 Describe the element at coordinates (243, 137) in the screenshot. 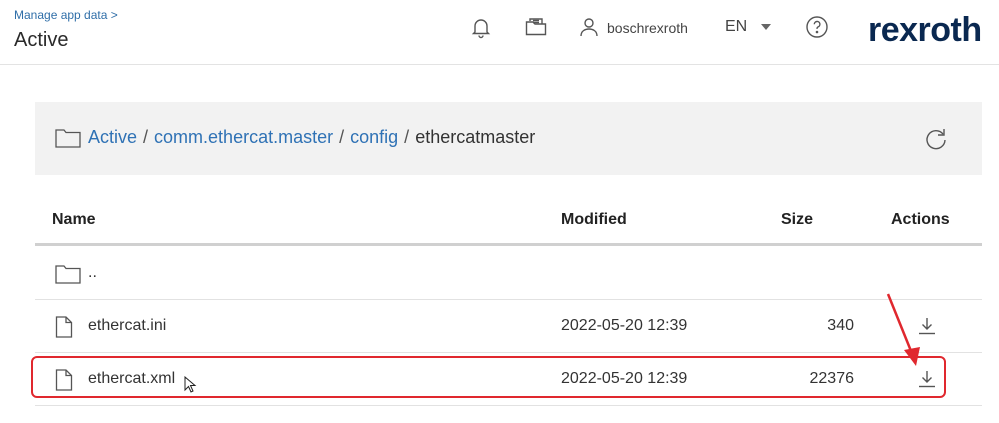

I see `breadcrumb-comm-ethercat-master: comm.ethercat.master` at that location.